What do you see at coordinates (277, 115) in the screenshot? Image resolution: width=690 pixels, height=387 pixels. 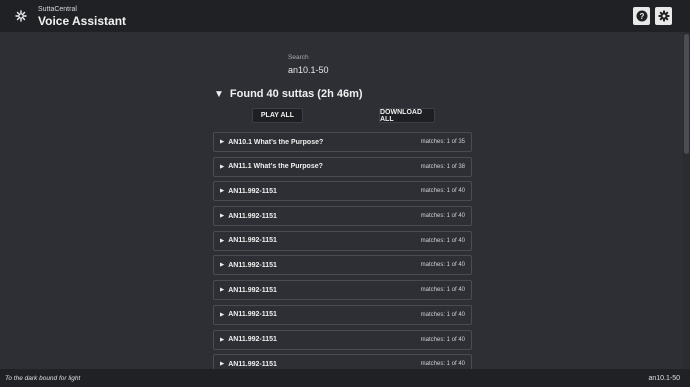 I see `play-all-button: PLAY ALL` at bounding box center [277, 115].